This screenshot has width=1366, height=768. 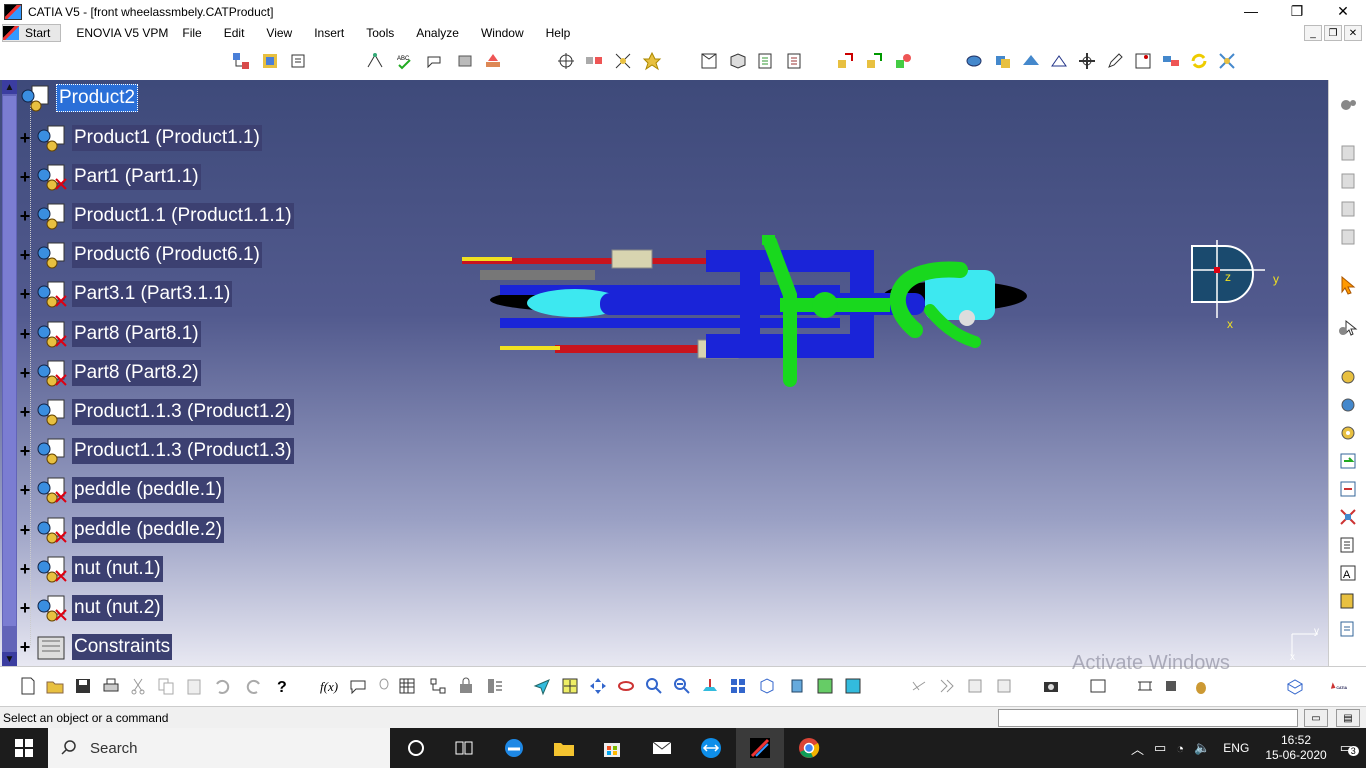 I want to click on taskbar-search-box: Search, so click(x=219, y=748).